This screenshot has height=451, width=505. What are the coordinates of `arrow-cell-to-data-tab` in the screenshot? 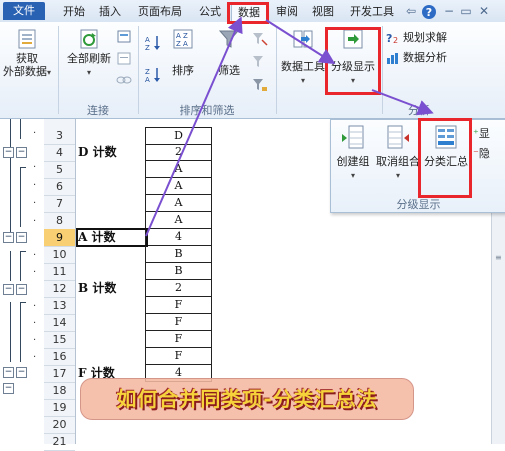 It's located at (194, 126).